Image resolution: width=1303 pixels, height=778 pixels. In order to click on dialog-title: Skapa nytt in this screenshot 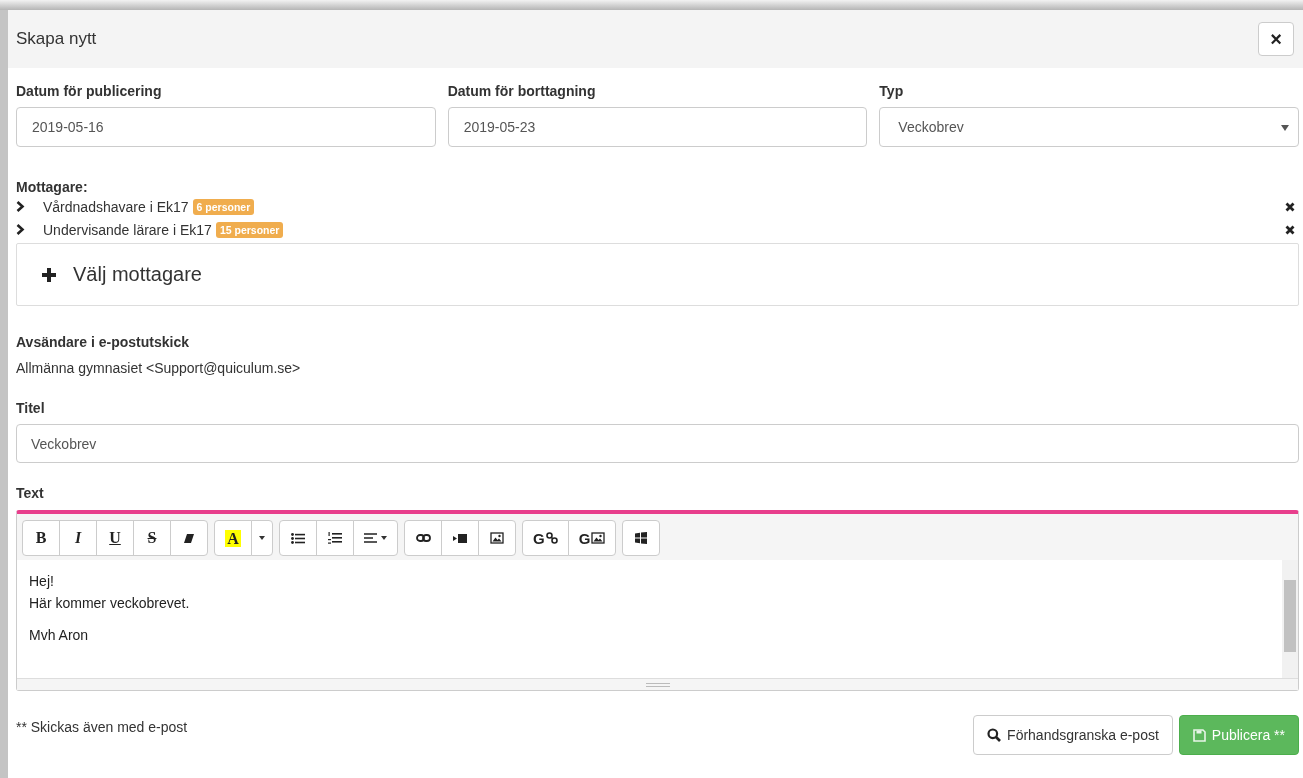, I will do `click(56, 39)`.